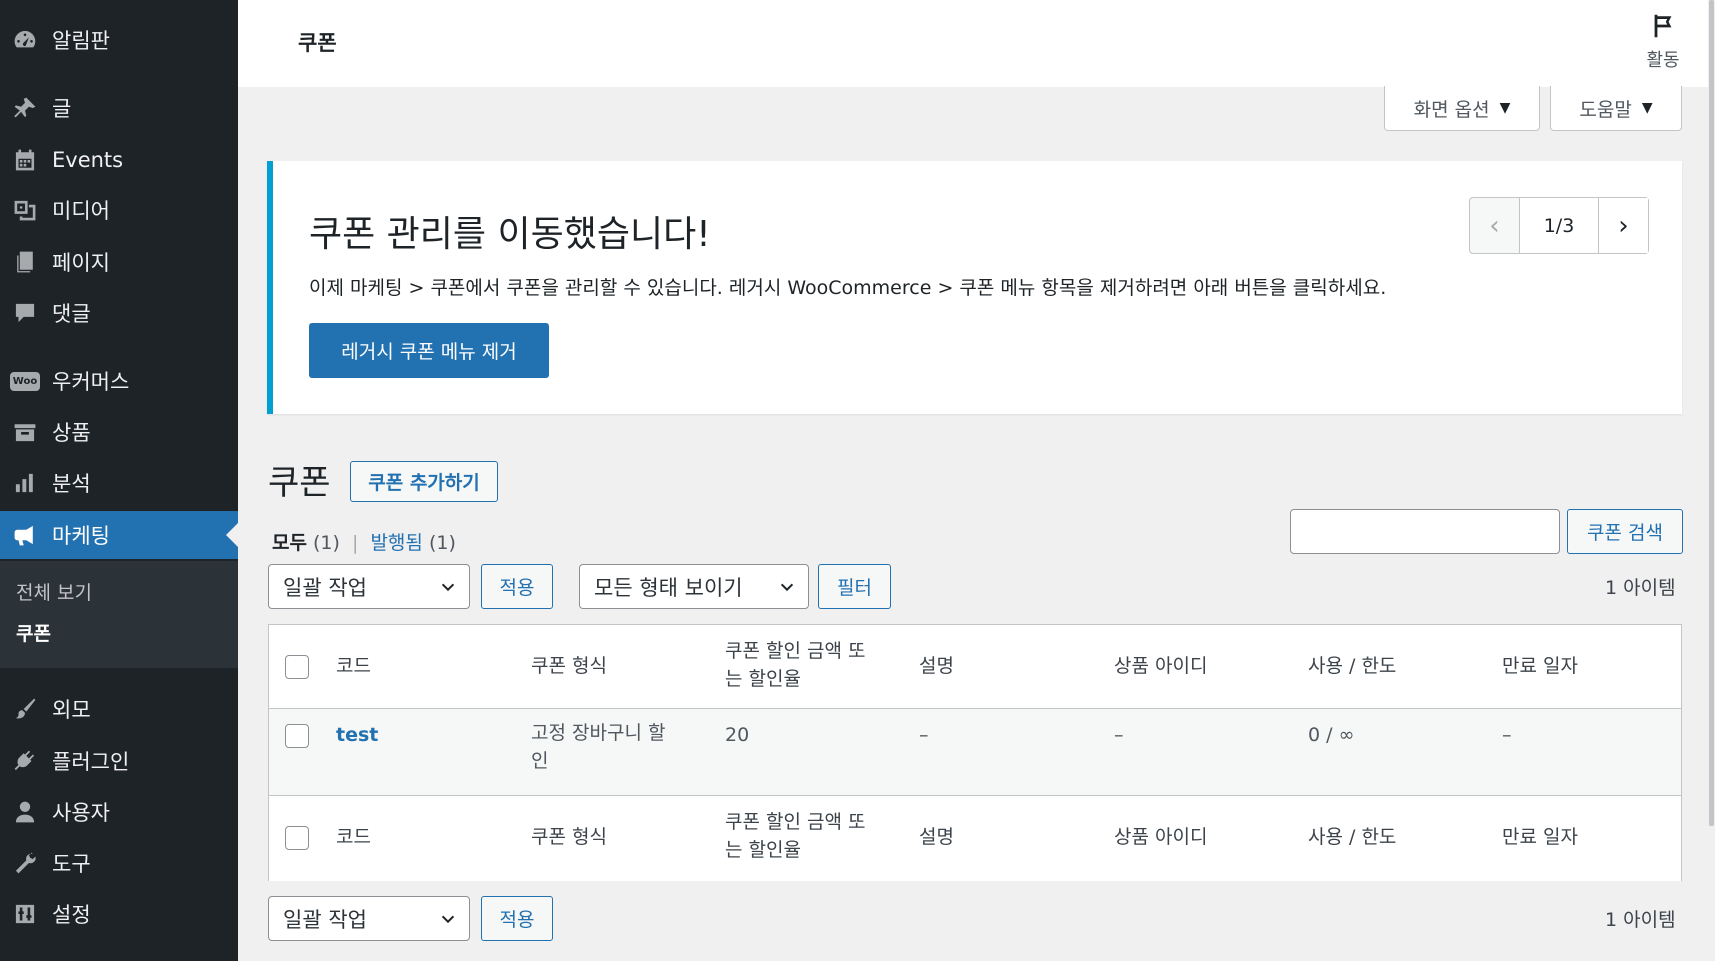 This screenshot has height=961, width=1715. Describe the element at coordinates (25, 40) in the screenshot. I see `dashboard-icon` at that location.